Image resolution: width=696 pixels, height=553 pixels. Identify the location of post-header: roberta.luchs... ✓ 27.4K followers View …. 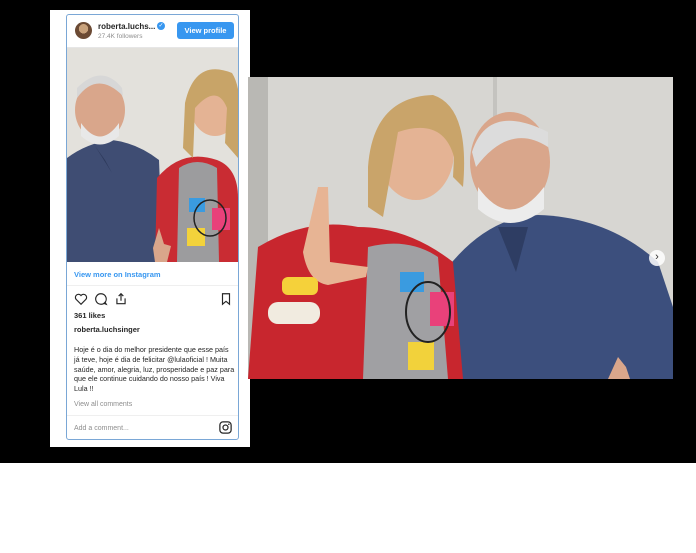
(152, 31).